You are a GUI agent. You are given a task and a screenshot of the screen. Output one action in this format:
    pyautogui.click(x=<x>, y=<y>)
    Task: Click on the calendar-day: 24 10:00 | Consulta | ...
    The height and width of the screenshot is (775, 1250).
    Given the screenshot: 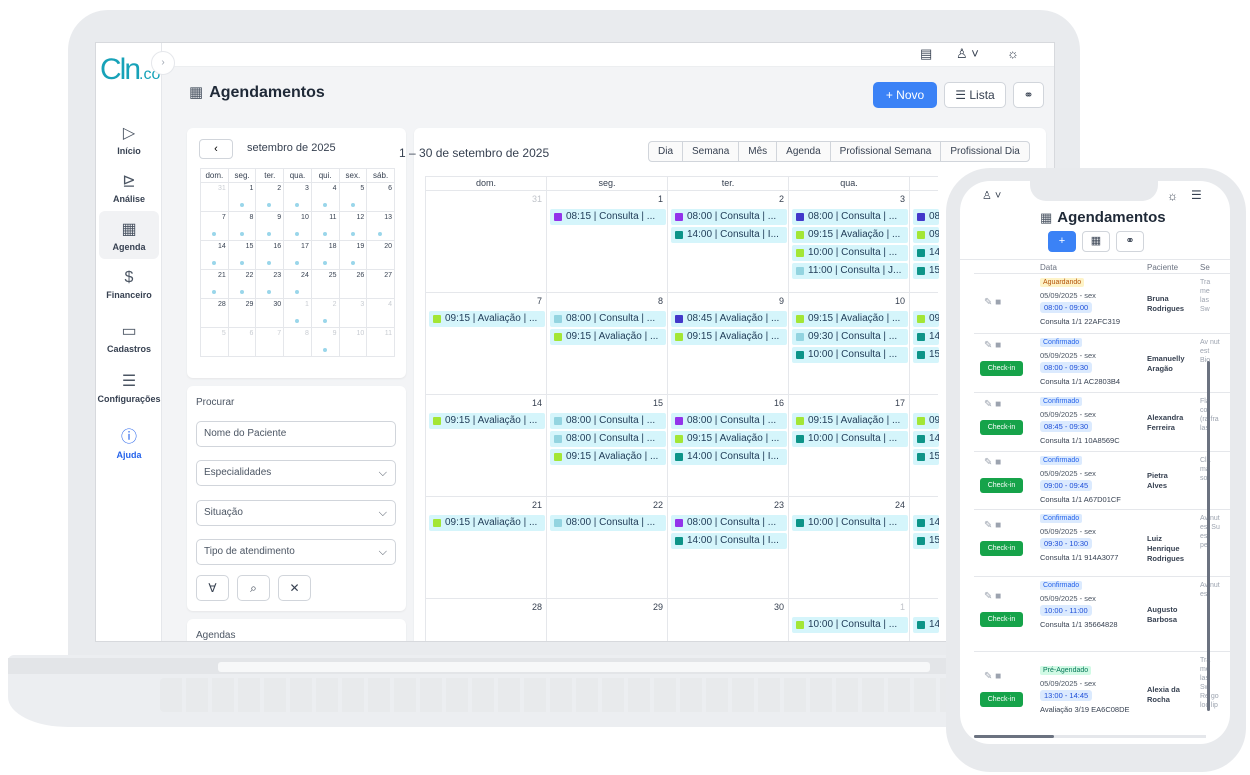 What is the action you would take?
    pyautogui.click(x=848, y=548)
    